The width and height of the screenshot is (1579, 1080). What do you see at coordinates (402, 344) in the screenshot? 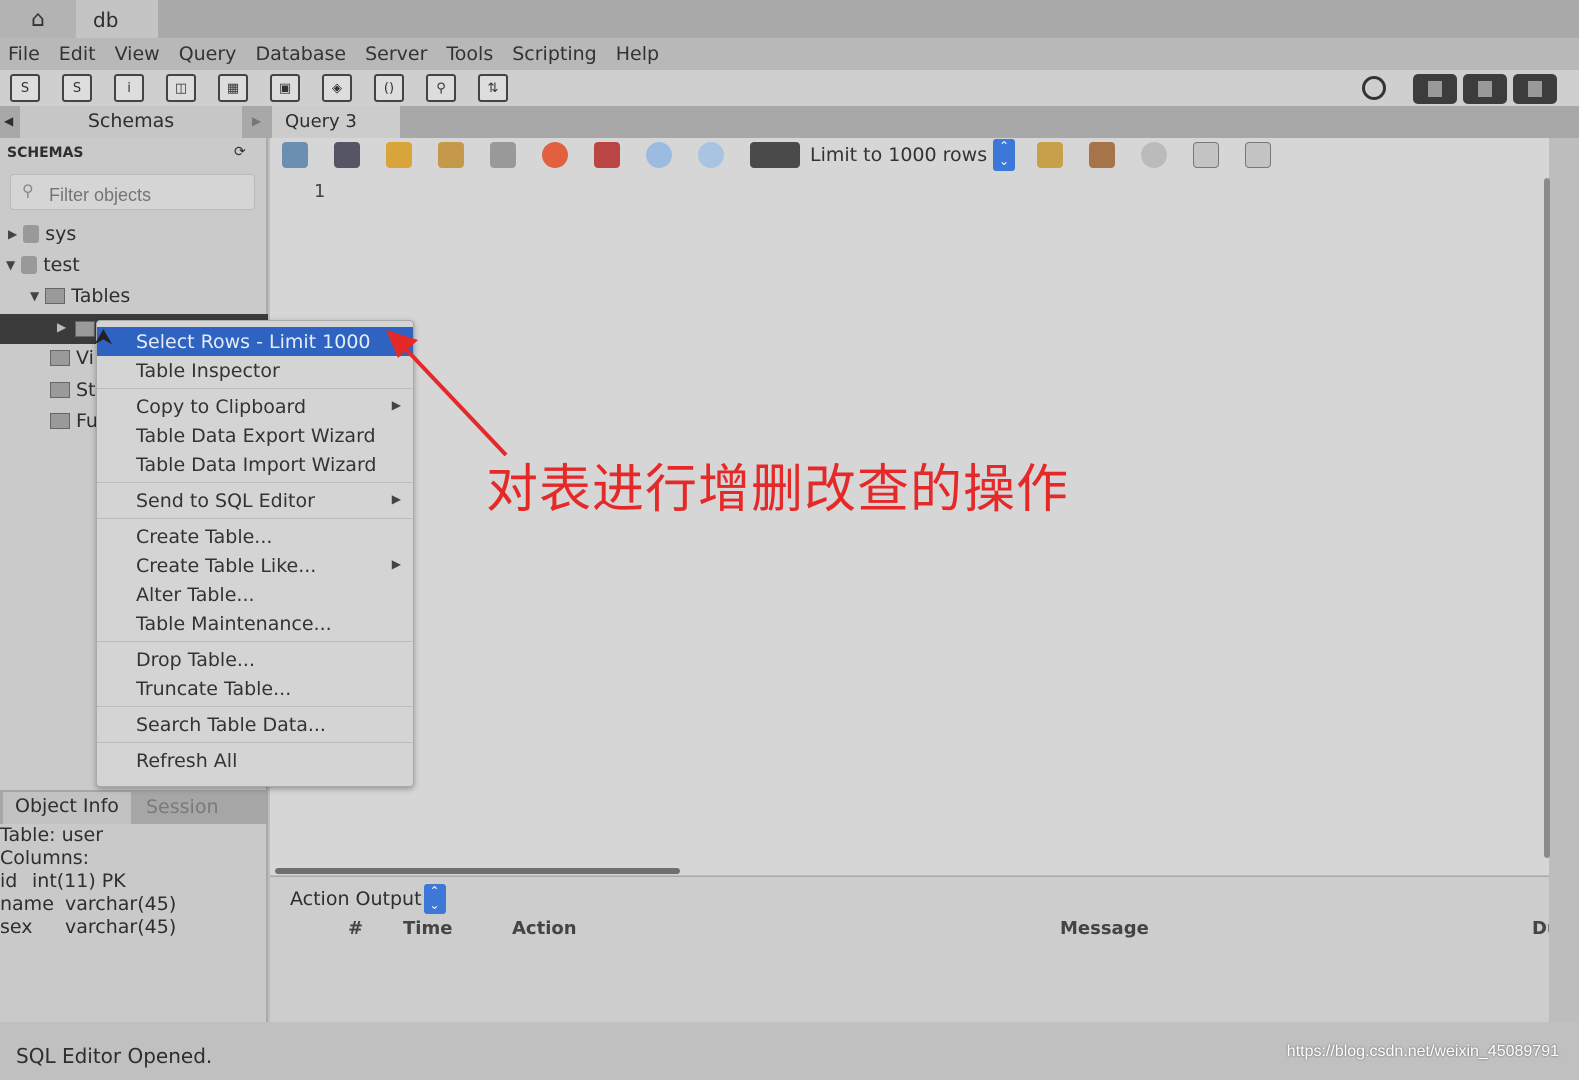
I see `arrow-head` at bounding box center [402, 344].